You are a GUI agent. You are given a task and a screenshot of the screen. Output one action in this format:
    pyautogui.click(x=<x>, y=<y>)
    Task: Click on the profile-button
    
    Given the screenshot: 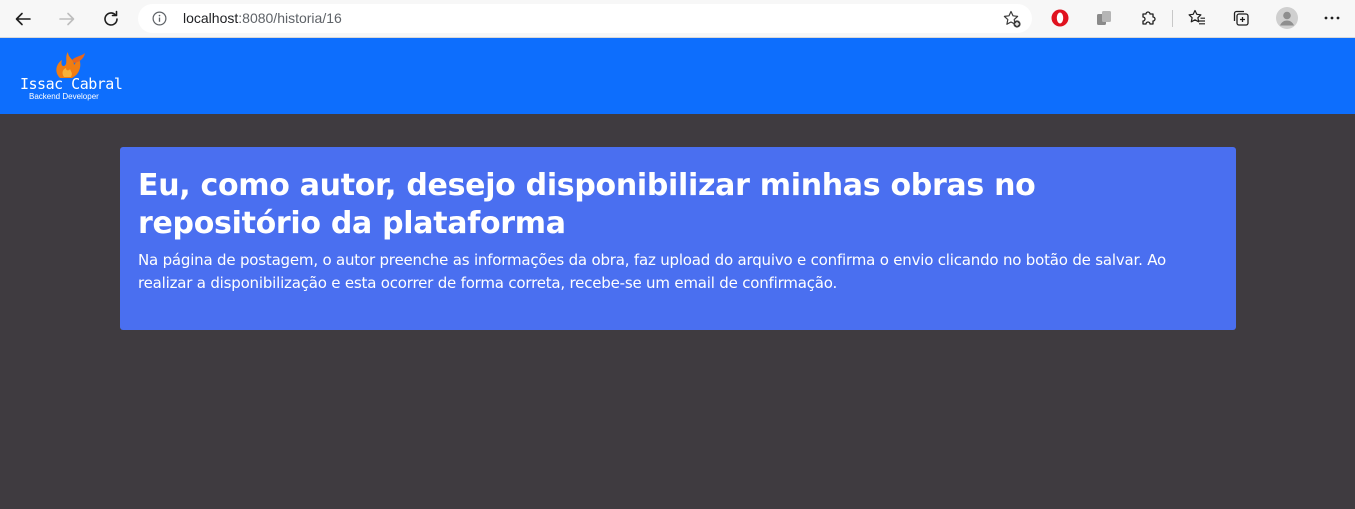 What is the action you would take?
    pyautogui.click(x=1287, y=18)
    